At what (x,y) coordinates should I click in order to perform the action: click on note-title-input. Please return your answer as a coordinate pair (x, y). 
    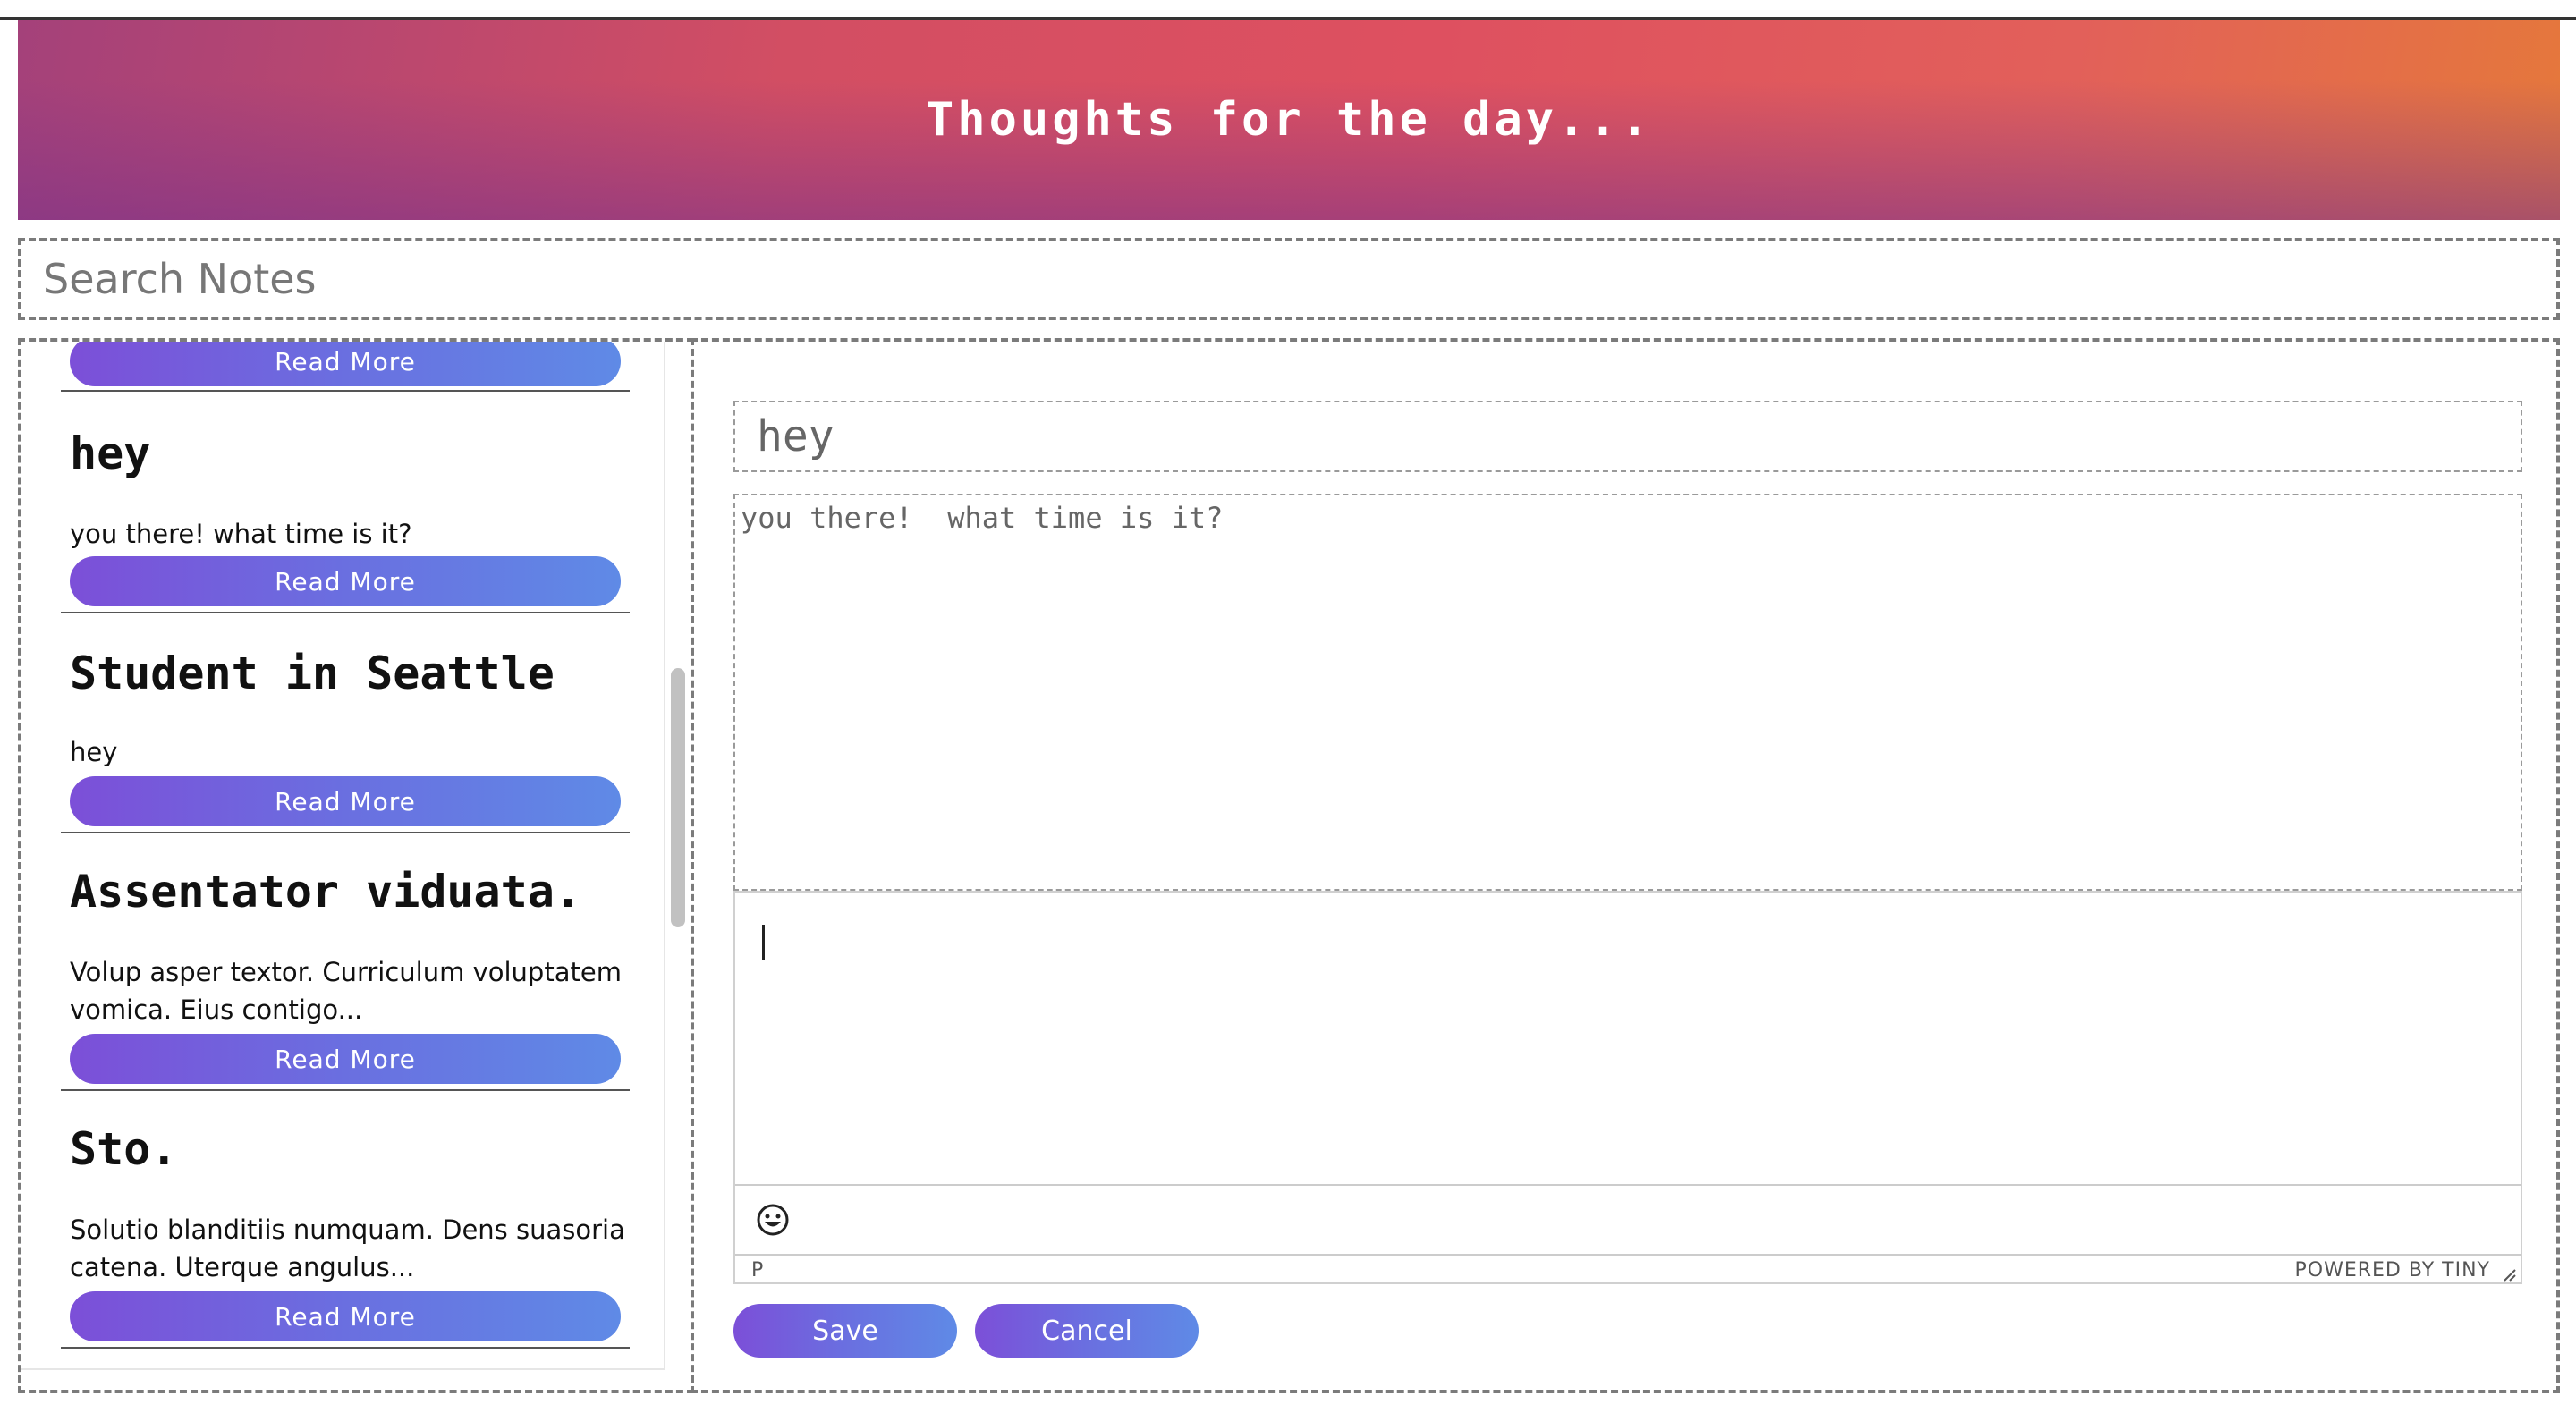
    Looking at the image, I should click on (1628, 436).